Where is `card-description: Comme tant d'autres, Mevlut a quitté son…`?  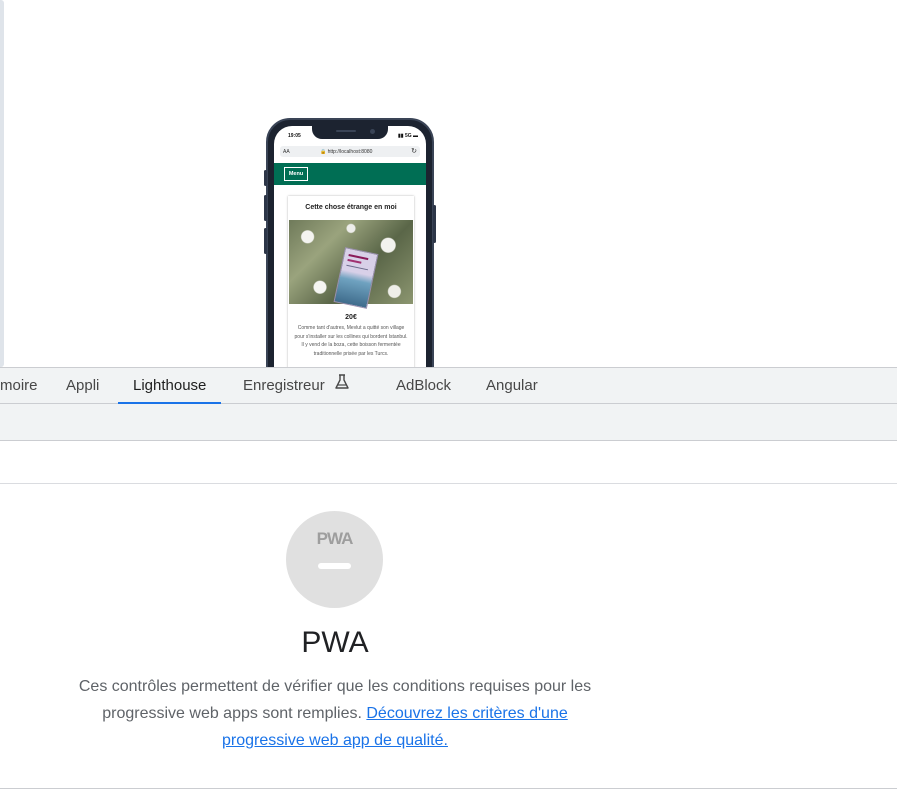
card-description: Comme tant d'autres, Mevlut a quitté son… is located at coordinates (351, 341).